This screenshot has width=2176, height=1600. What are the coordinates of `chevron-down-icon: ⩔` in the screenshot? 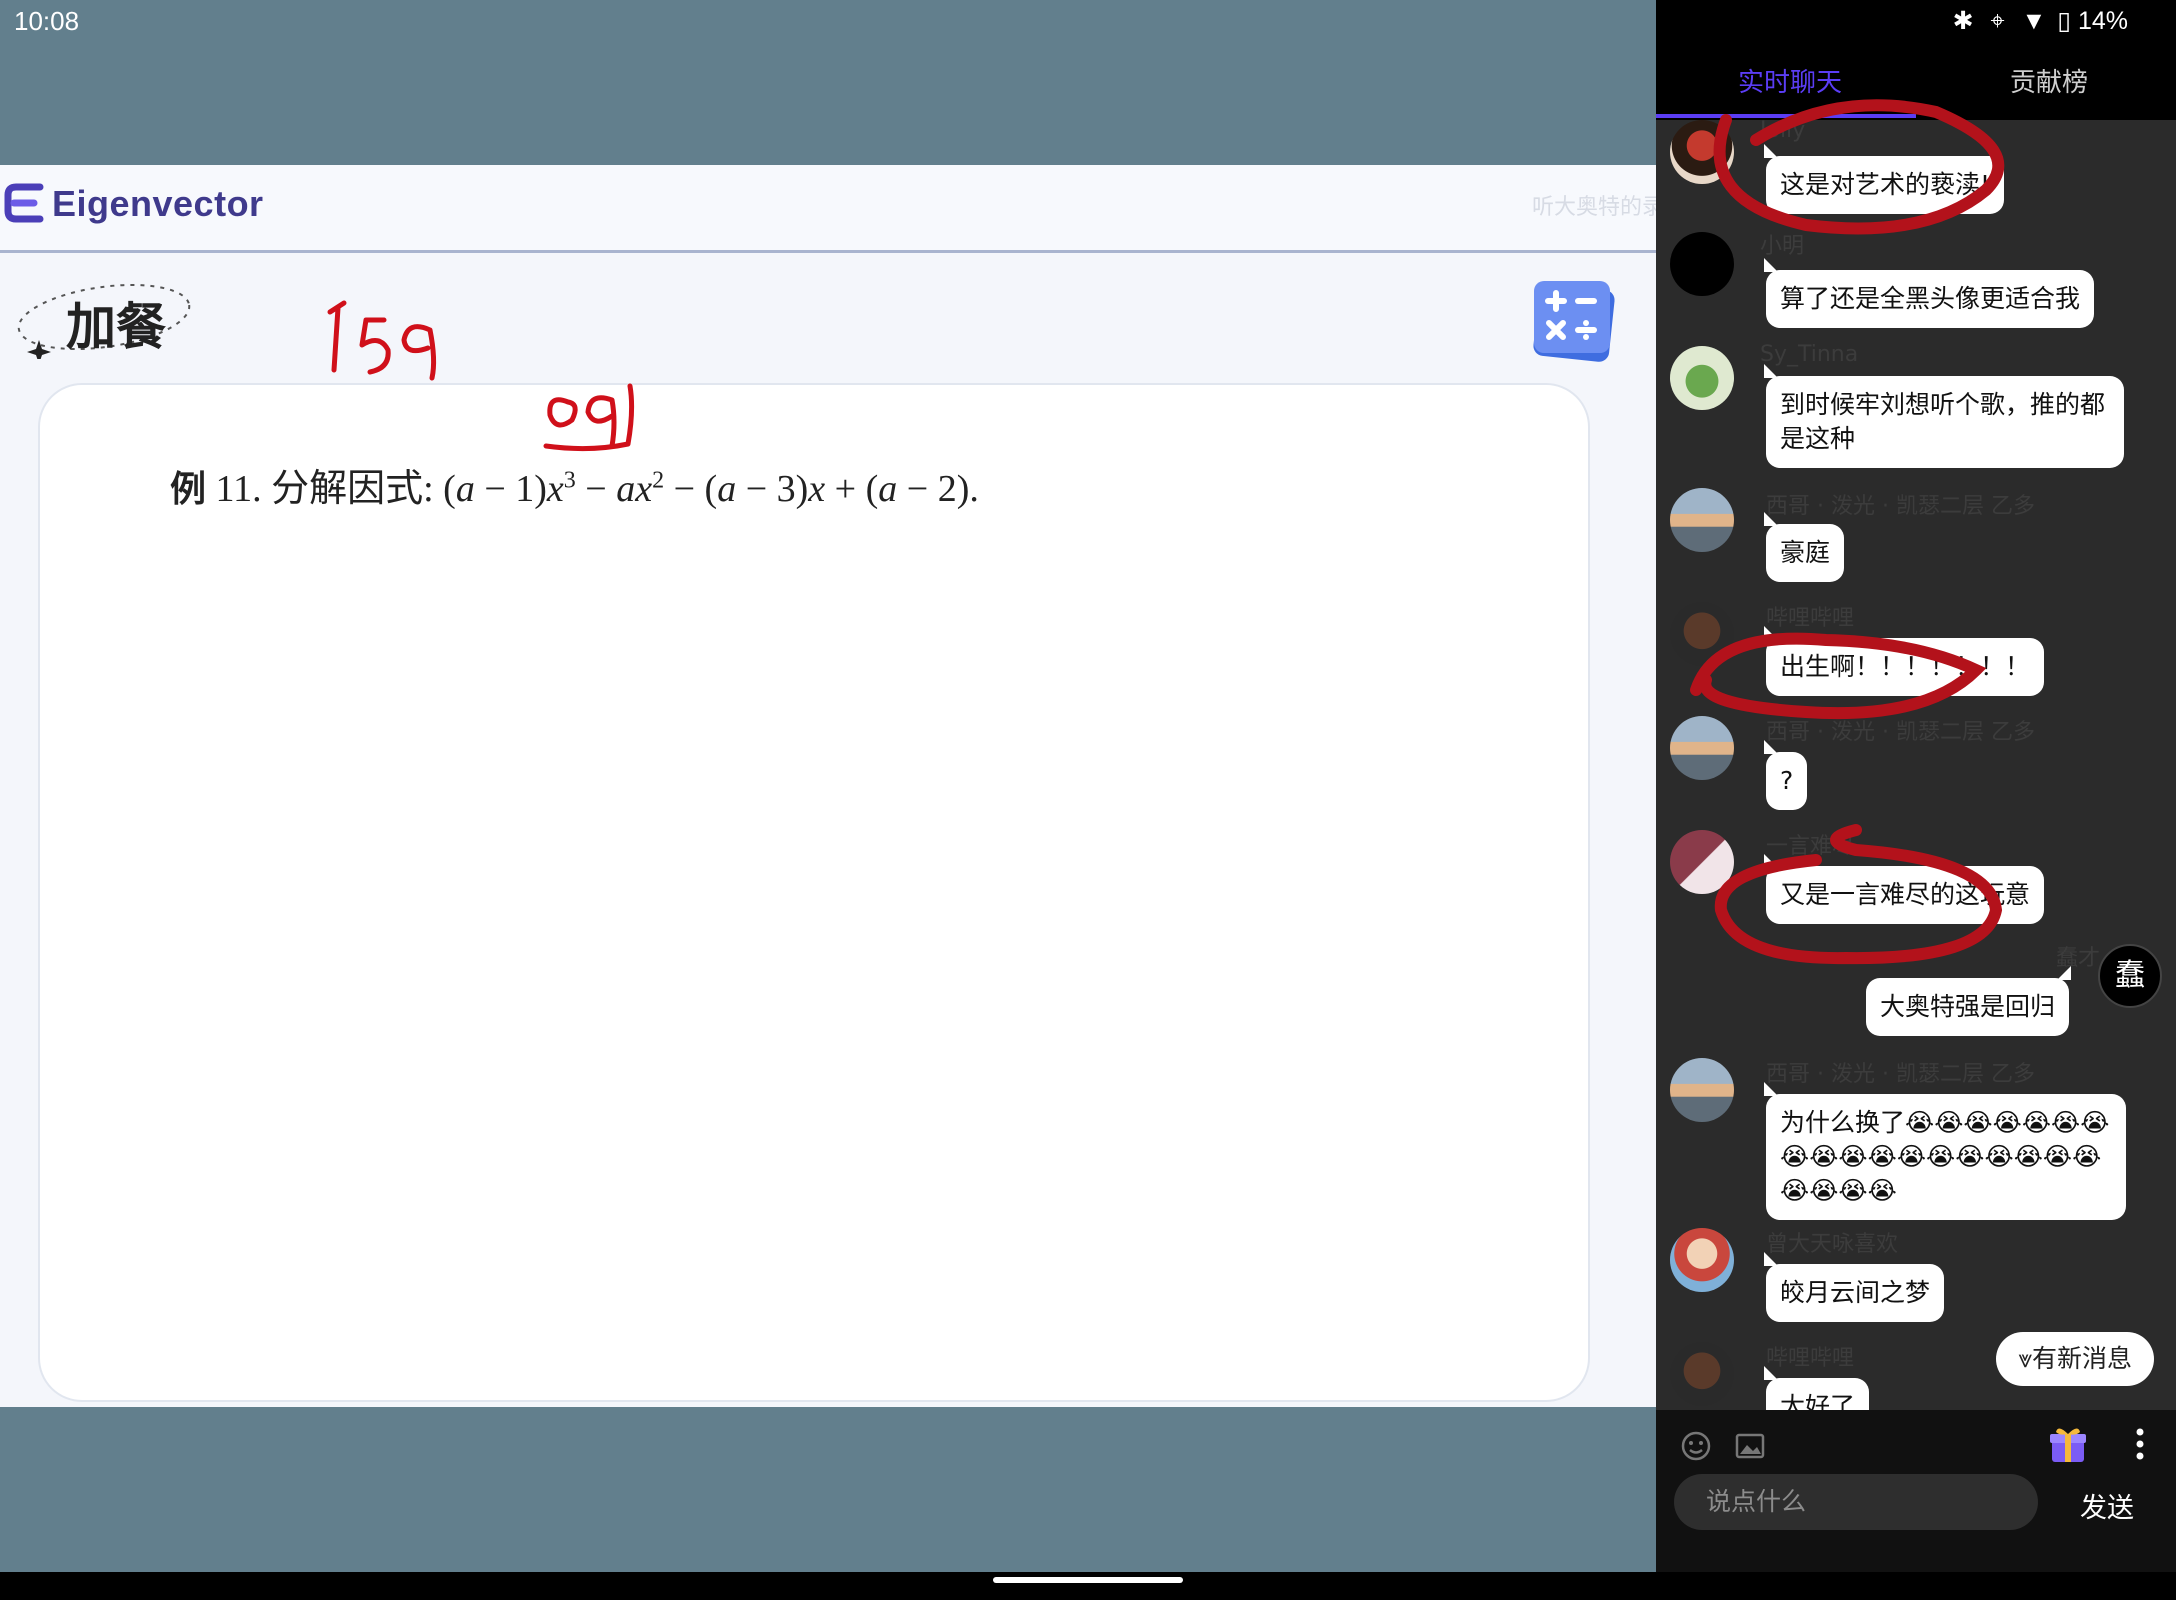 It's located at (2025, 1358).